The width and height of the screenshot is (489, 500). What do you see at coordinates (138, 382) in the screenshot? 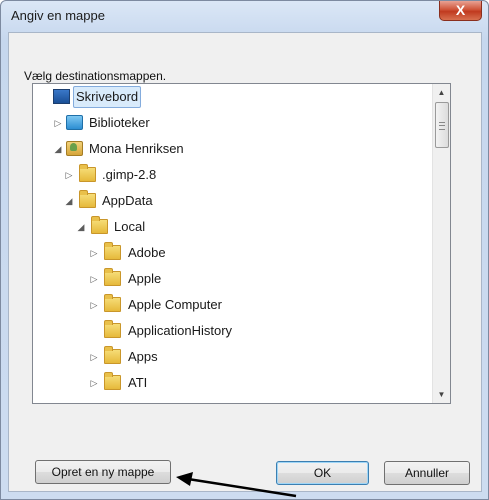
I see `tree-item-label: ATI` at bounding box center [138, 382].